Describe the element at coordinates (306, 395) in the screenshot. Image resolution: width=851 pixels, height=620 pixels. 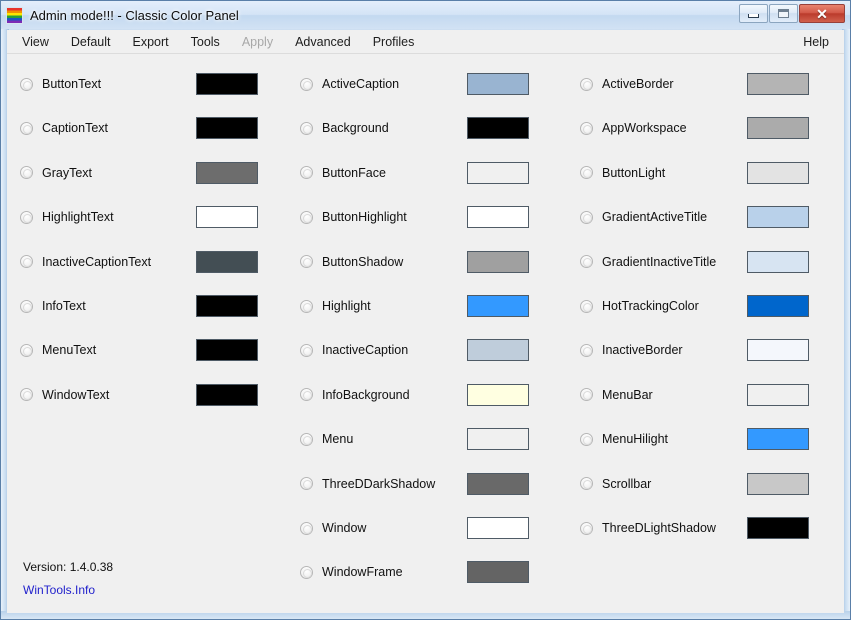
I see `radio-infobackground` at that location.